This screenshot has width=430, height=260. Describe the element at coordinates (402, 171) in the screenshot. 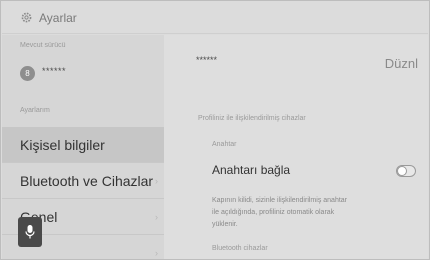

I see `toggle-knob` at that location.